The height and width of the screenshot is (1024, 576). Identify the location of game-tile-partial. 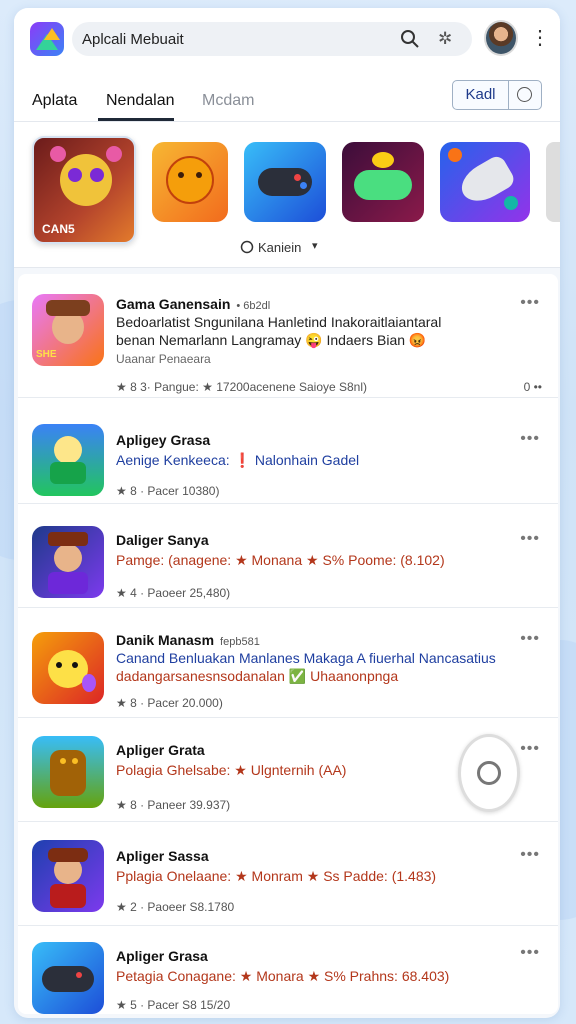
(553, 182).